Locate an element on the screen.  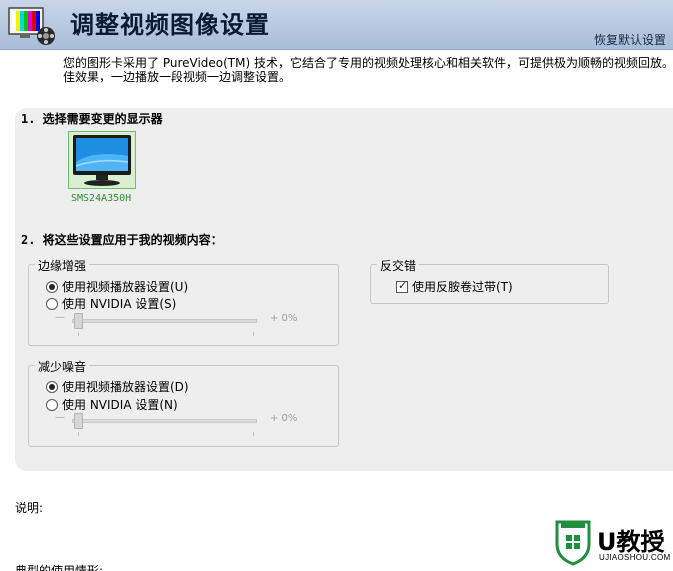
watermark-url: UJIAOSHOU.COM is located at coordinates (635, 557).